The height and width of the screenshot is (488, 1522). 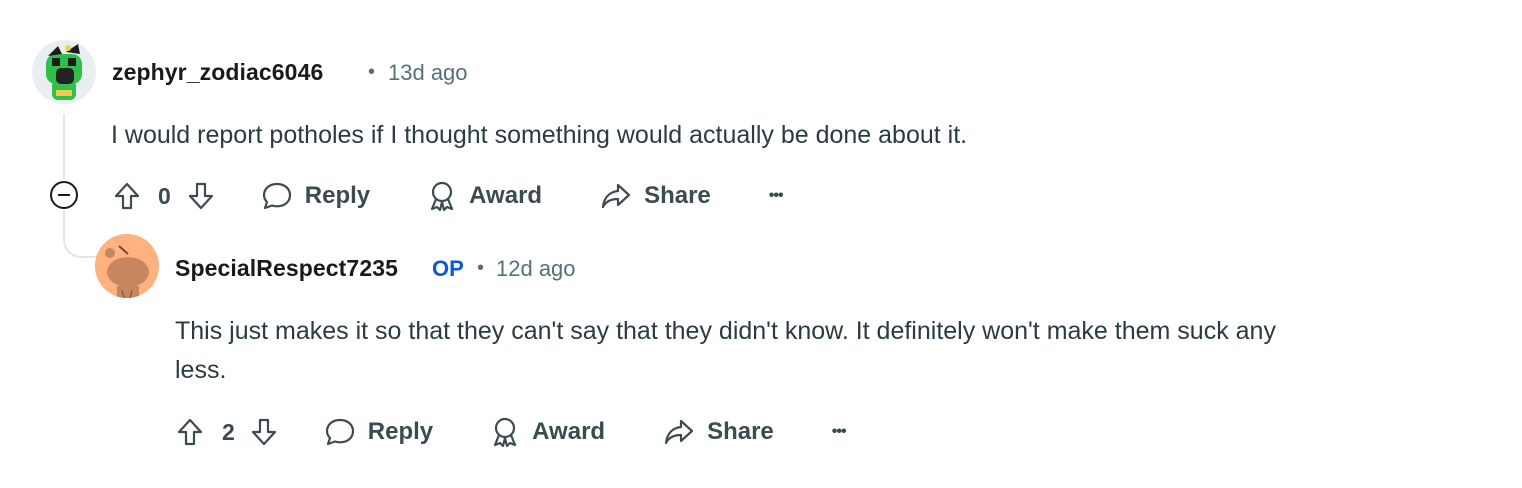 What do you see at coordinates (201, 370) in the screenshot?
I see `comment-body-line-2: less.` at bounding box center [201, 370].